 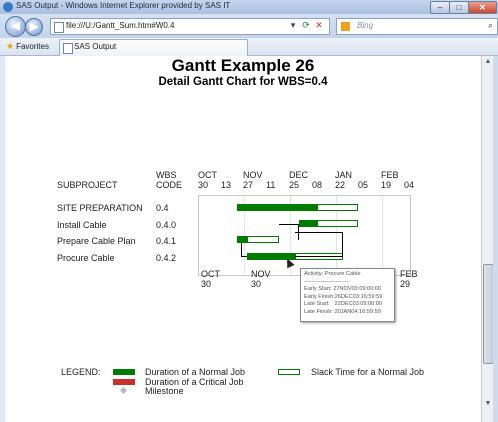 What do you see at coordinates (345, 26) in the screenshot?
I see `bing-icon` at bounding box center [345, 26].